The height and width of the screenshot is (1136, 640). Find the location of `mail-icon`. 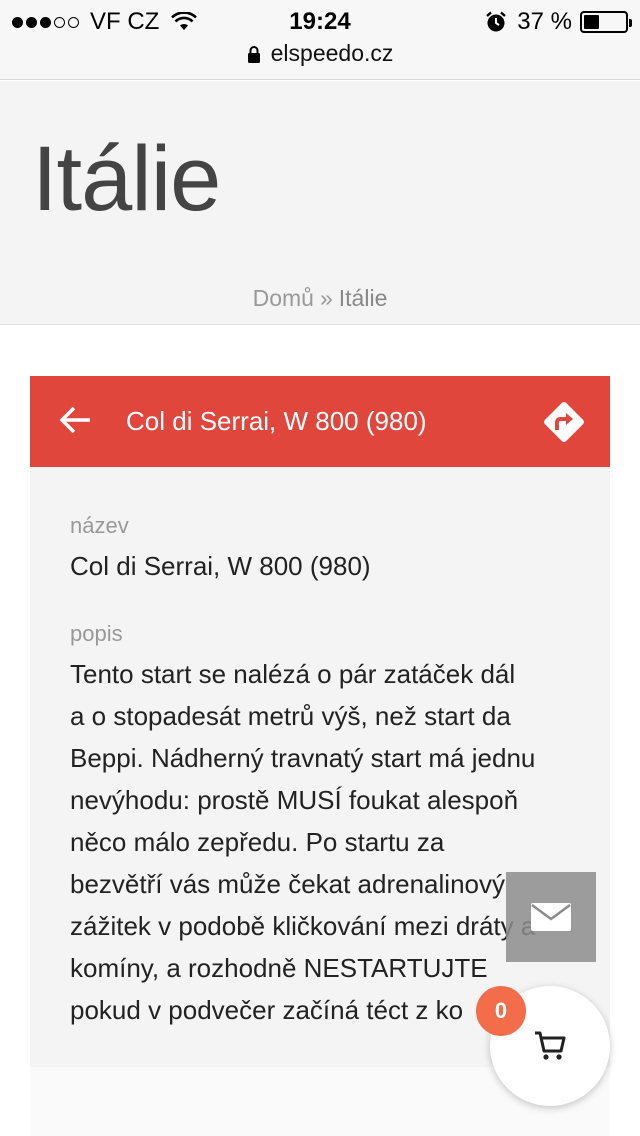

mail-icon is located at coordinates (551, 917).